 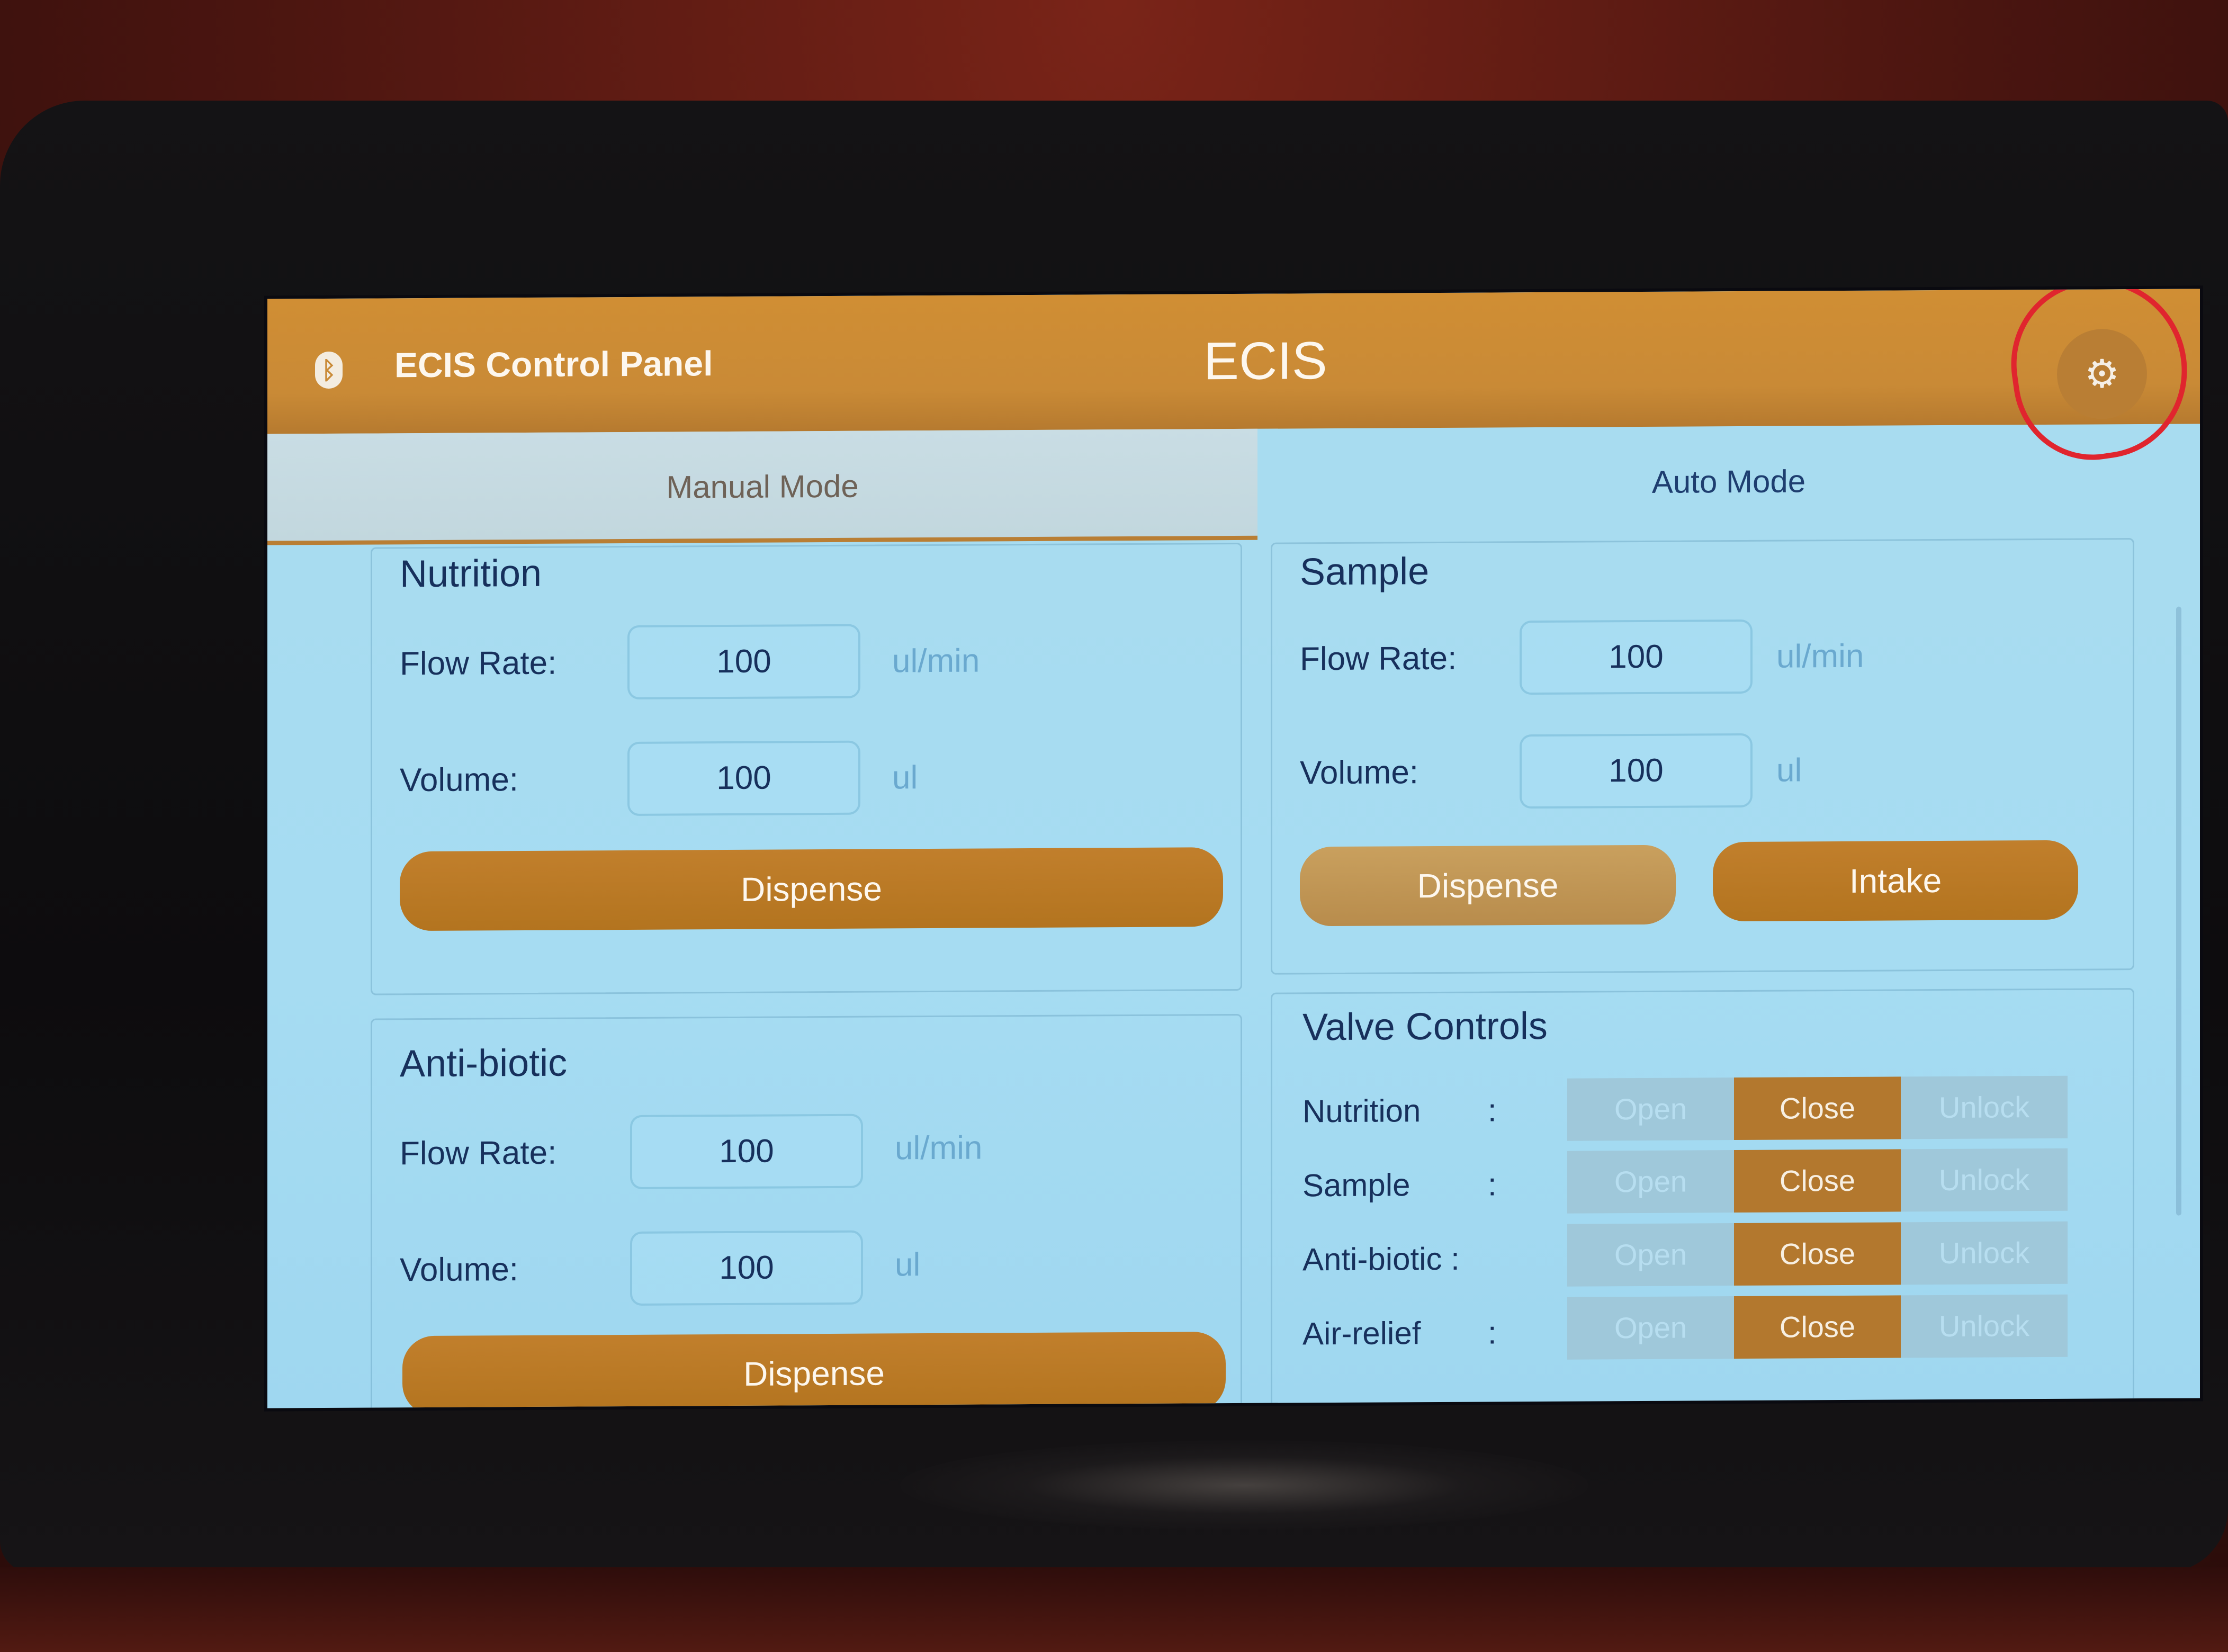 I want to click on bluetooth-icon: ᛒ, so click(x=329, y=370).